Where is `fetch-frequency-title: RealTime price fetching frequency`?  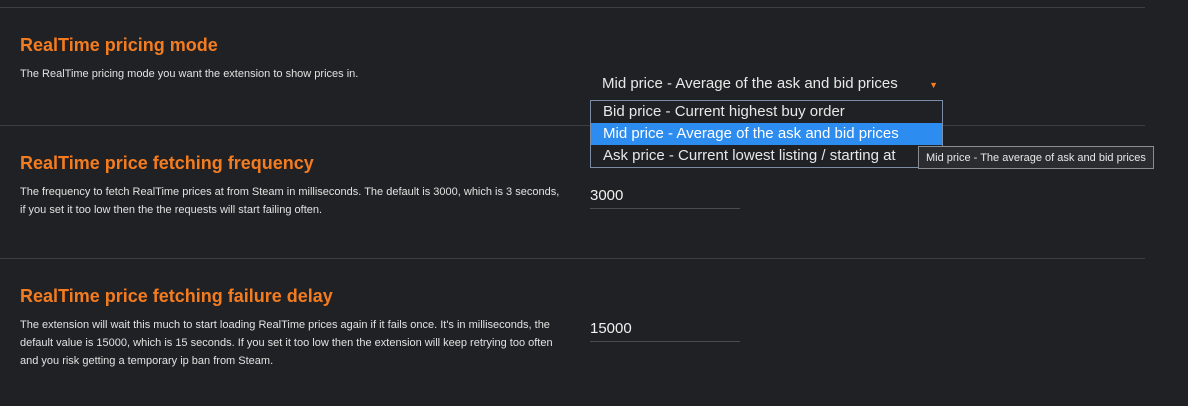 fetch-frequency-title: RealTime price fetching frequency is located at coordinates (167, 163).